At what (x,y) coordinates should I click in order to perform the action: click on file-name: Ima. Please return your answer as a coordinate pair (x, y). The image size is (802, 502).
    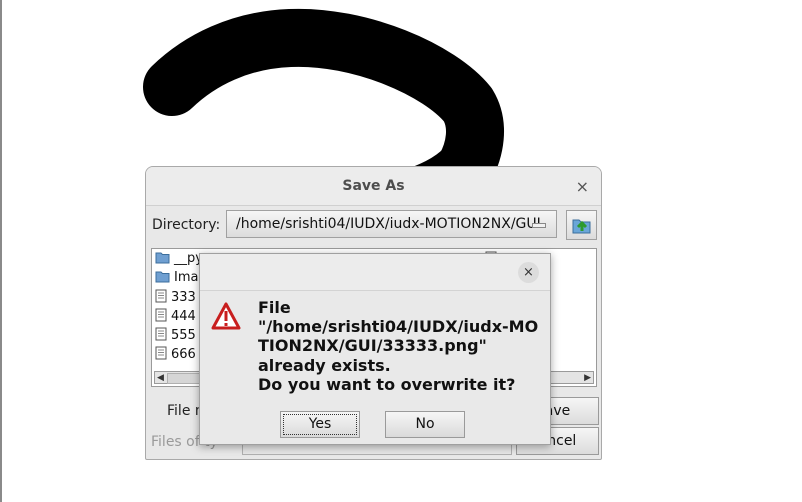
    Looking at the image, I should click on (186, 277).